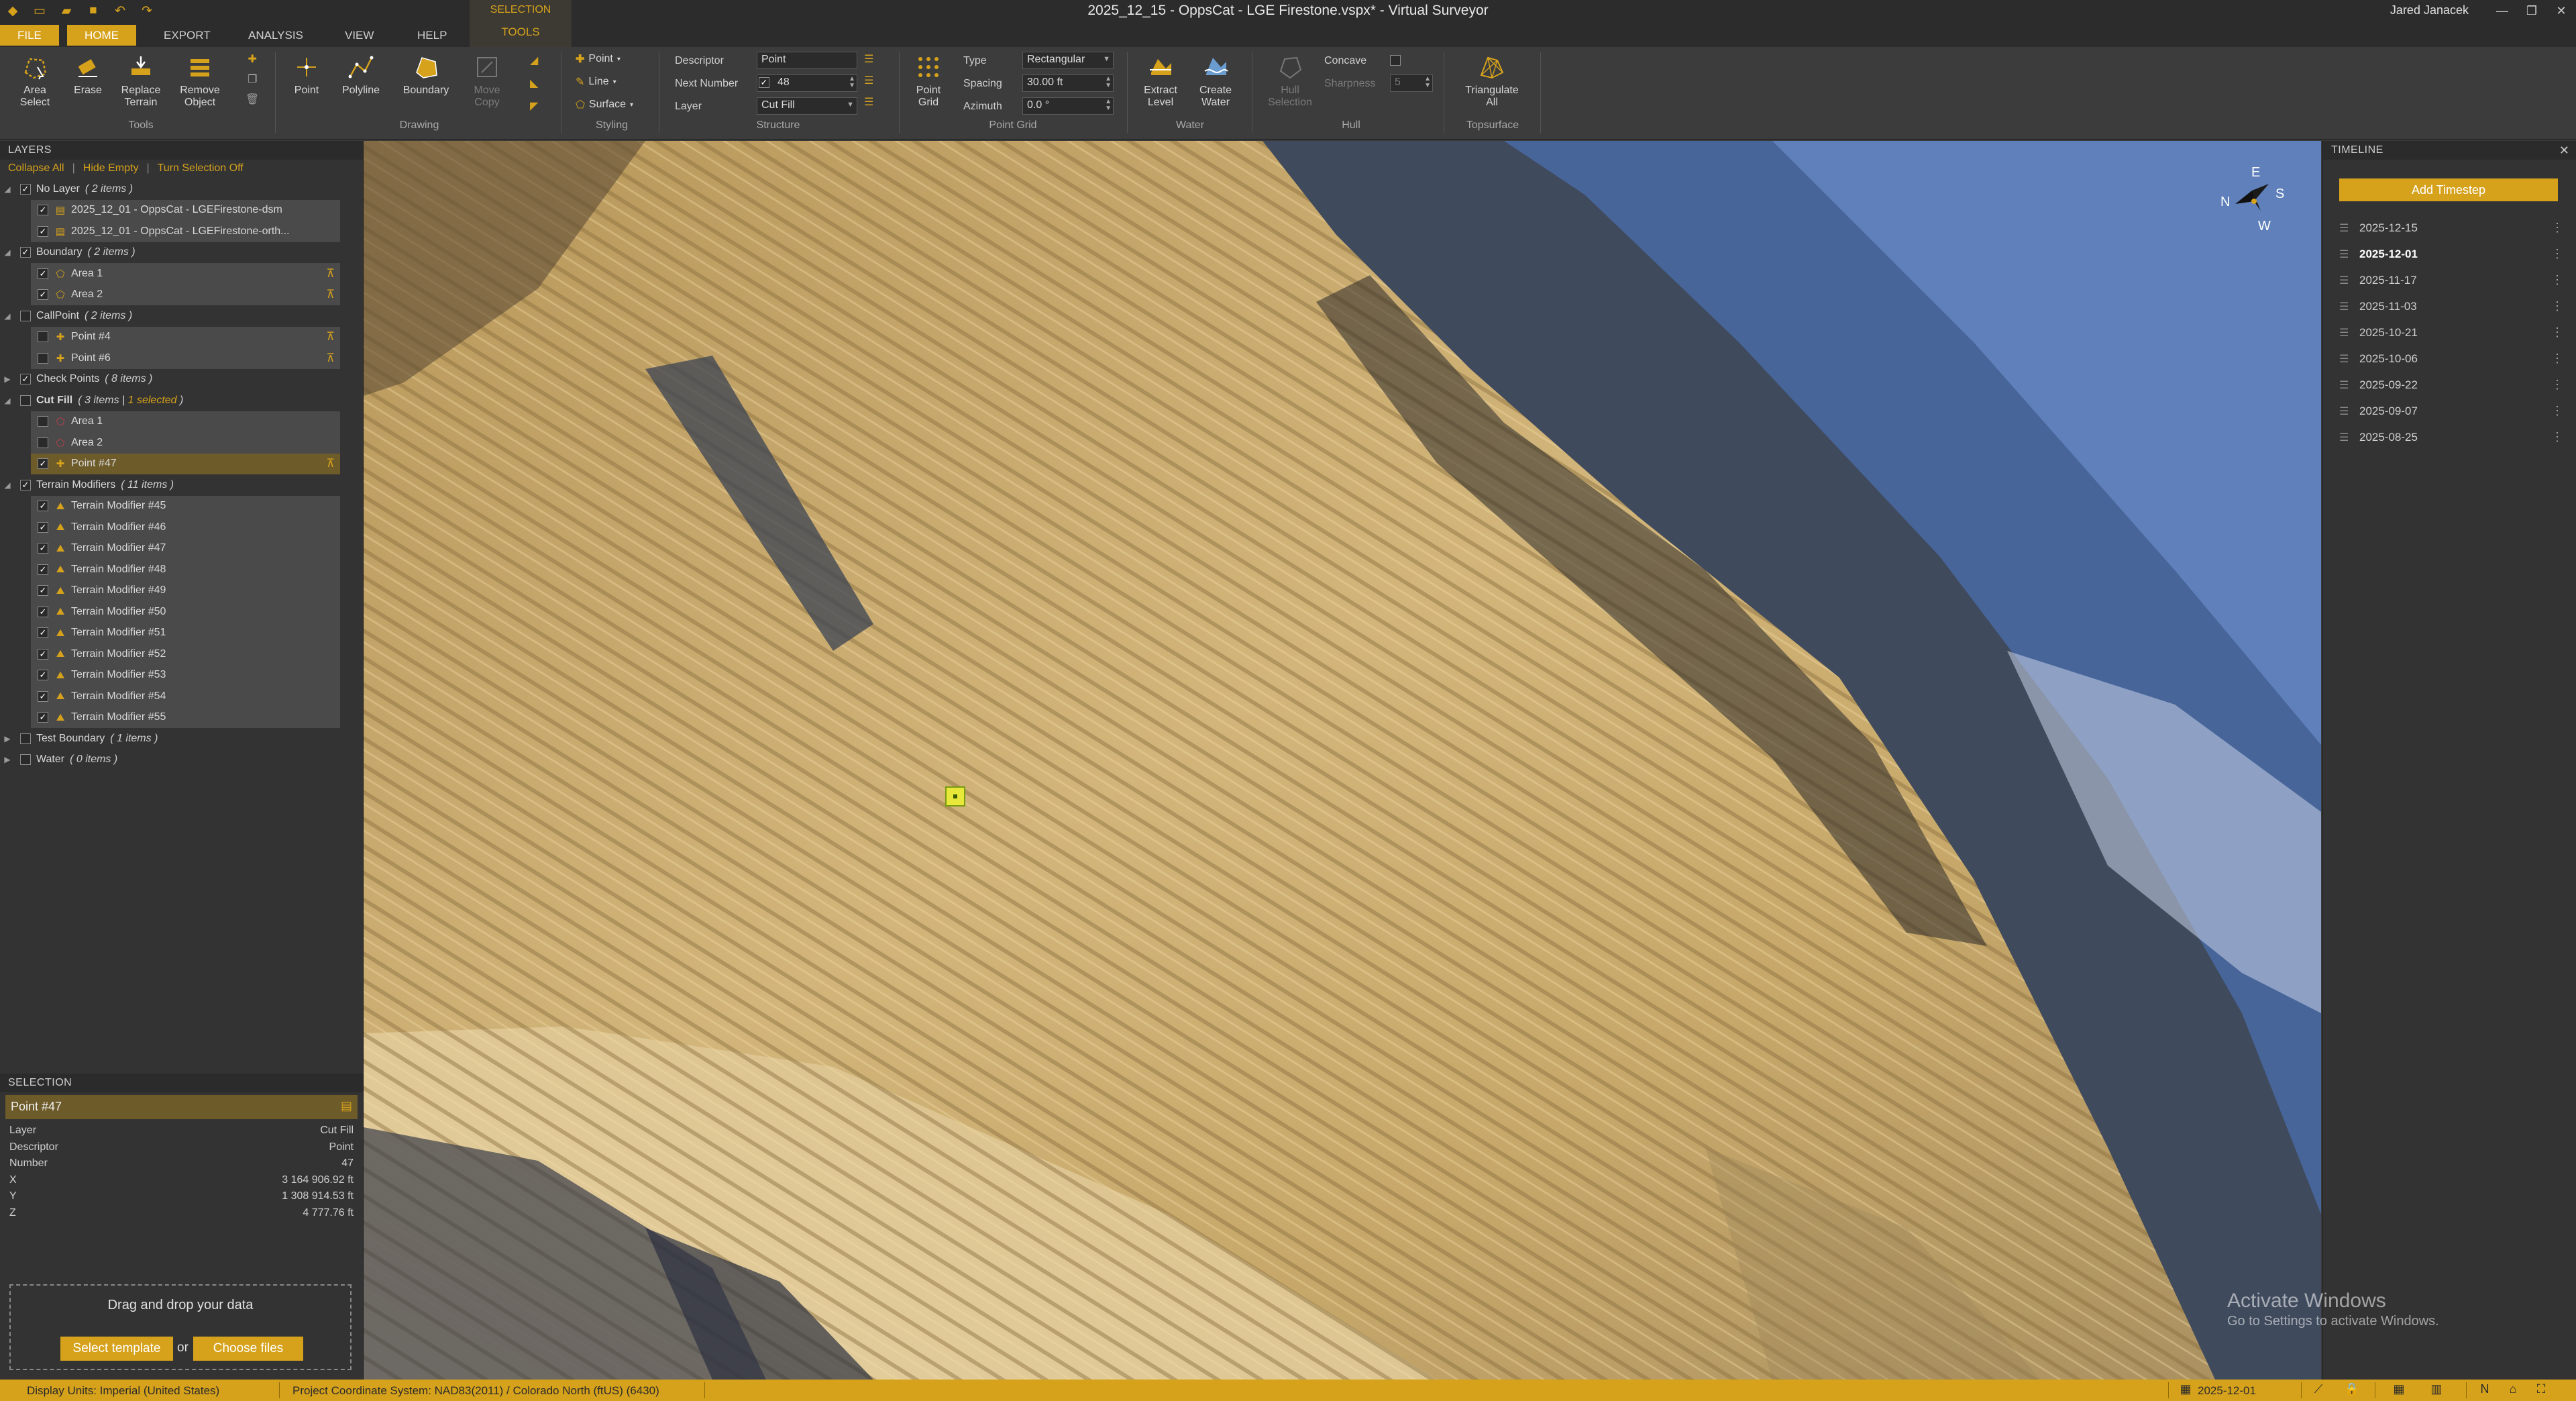  I want to click on hull-selection-button: Hull Selection, so click(1290, 80).